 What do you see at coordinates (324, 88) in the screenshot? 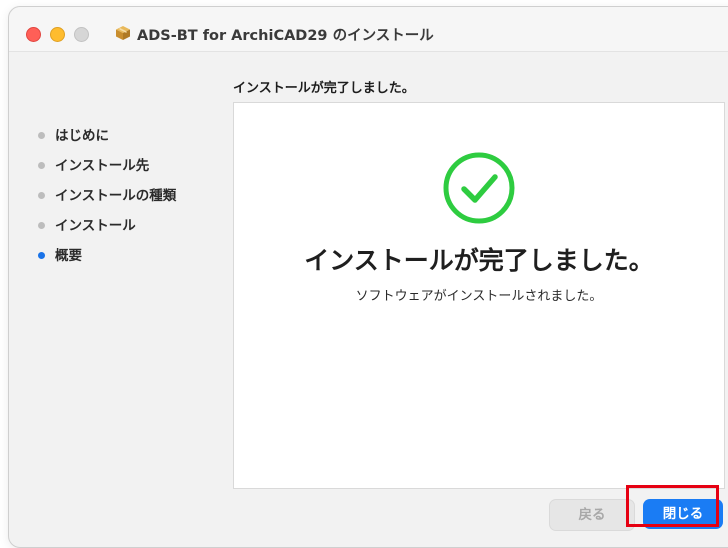
I see `step-heading: インストールが完了しました。` at bounding box center [324, 88].